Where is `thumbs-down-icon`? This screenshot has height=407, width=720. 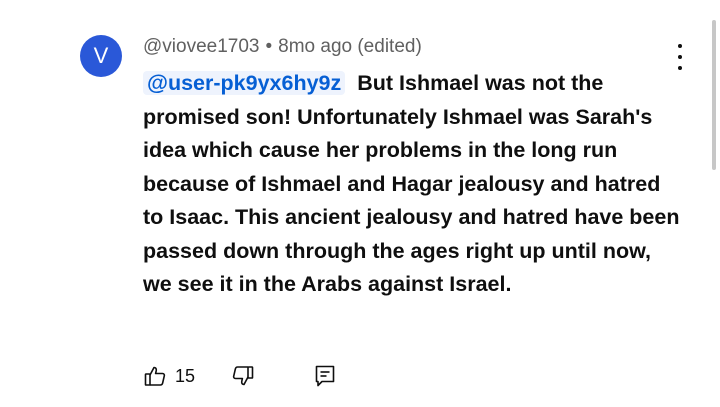
thumbs-down-icon is located at coordinates (243, 376).